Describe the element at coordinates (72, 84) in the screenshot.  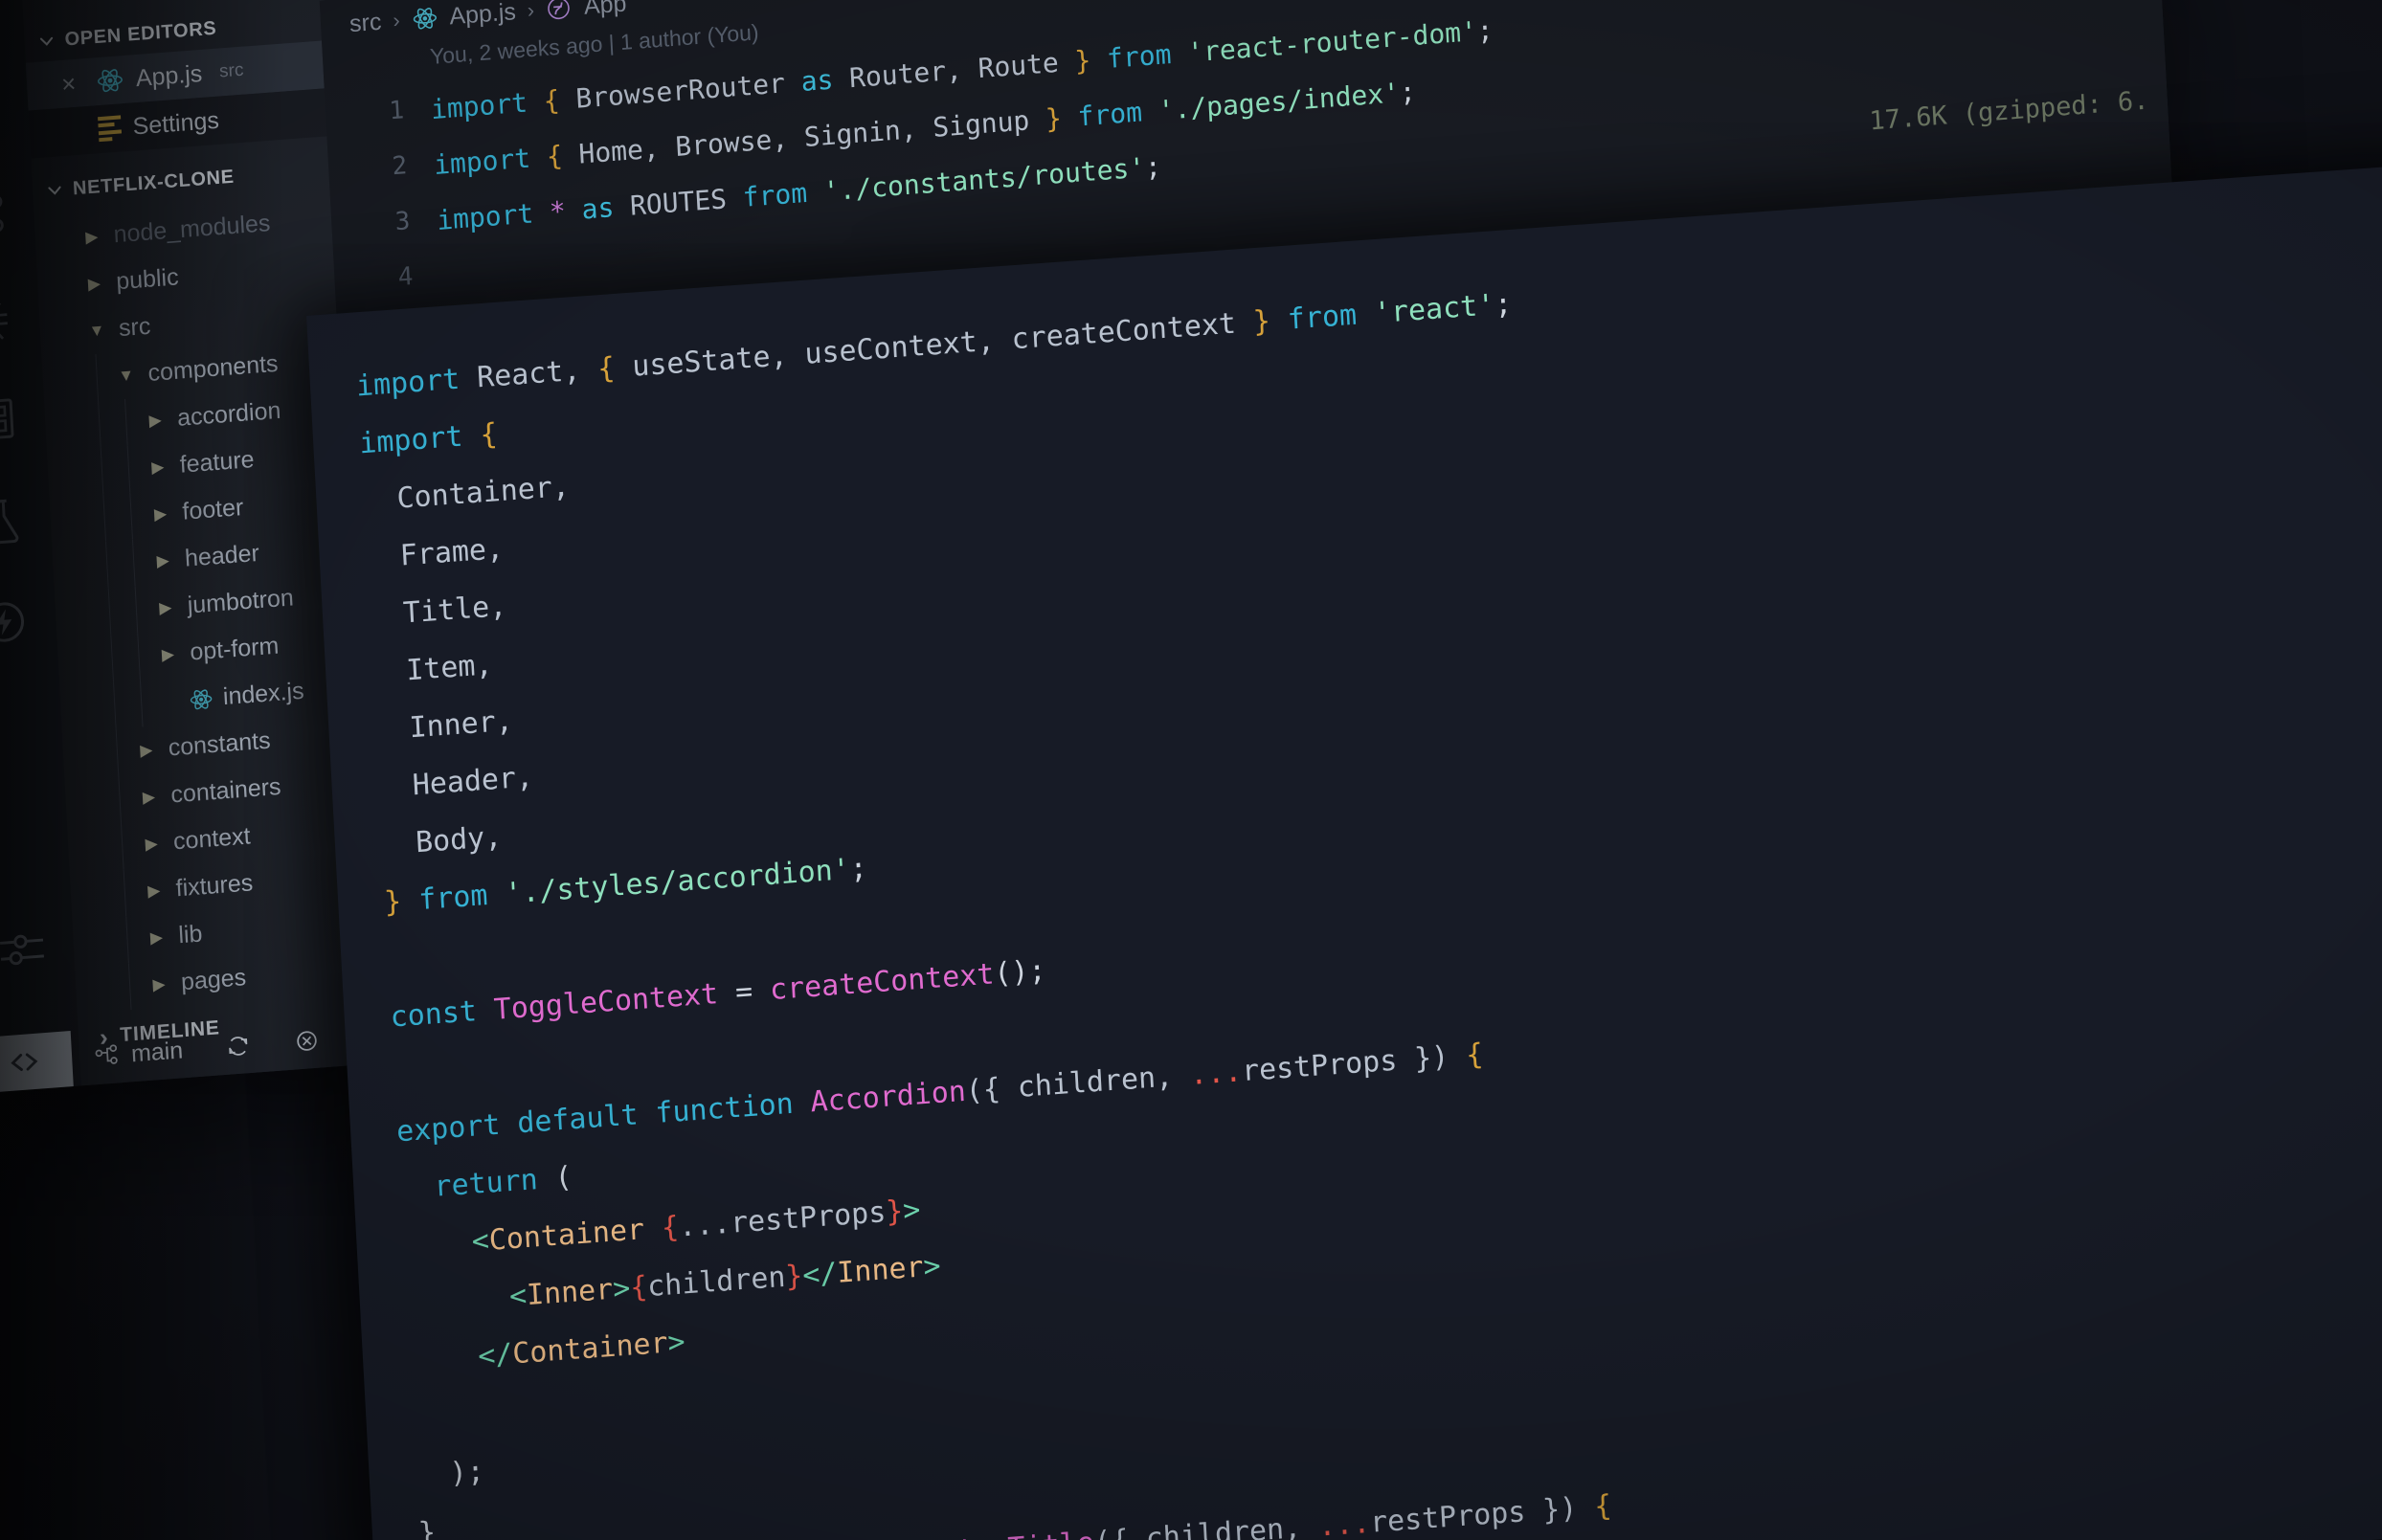
I see `close-icon: ×` at that location.